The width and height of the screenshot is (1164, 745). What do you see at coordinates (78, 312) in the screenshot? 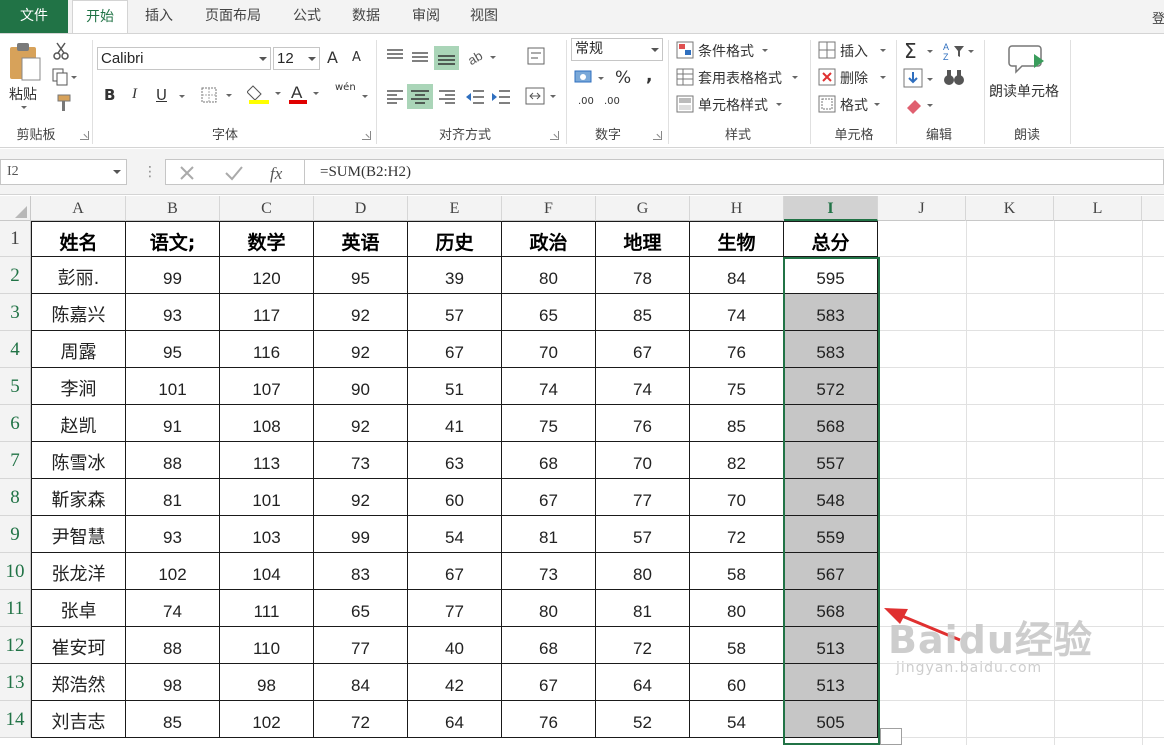
I see `cell-a3: 陈嘉兴` at bounding box center [78, 312].